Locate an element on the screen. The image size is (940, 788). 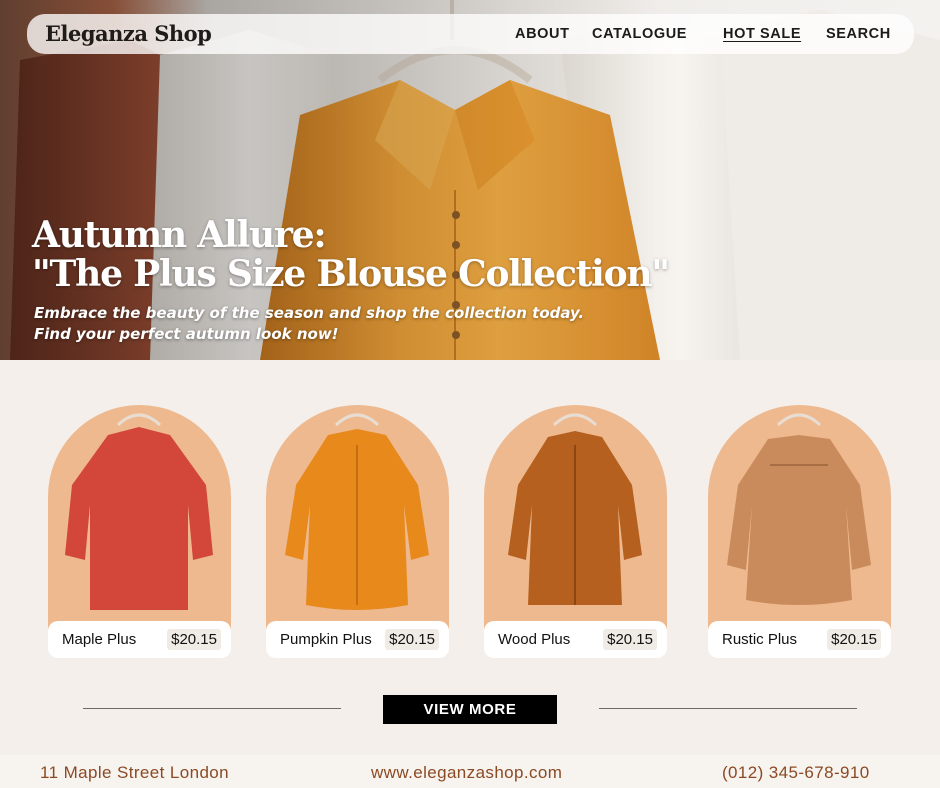
product-card-maple: Maple Plus $20.15 is located at coordinates (139, 531).